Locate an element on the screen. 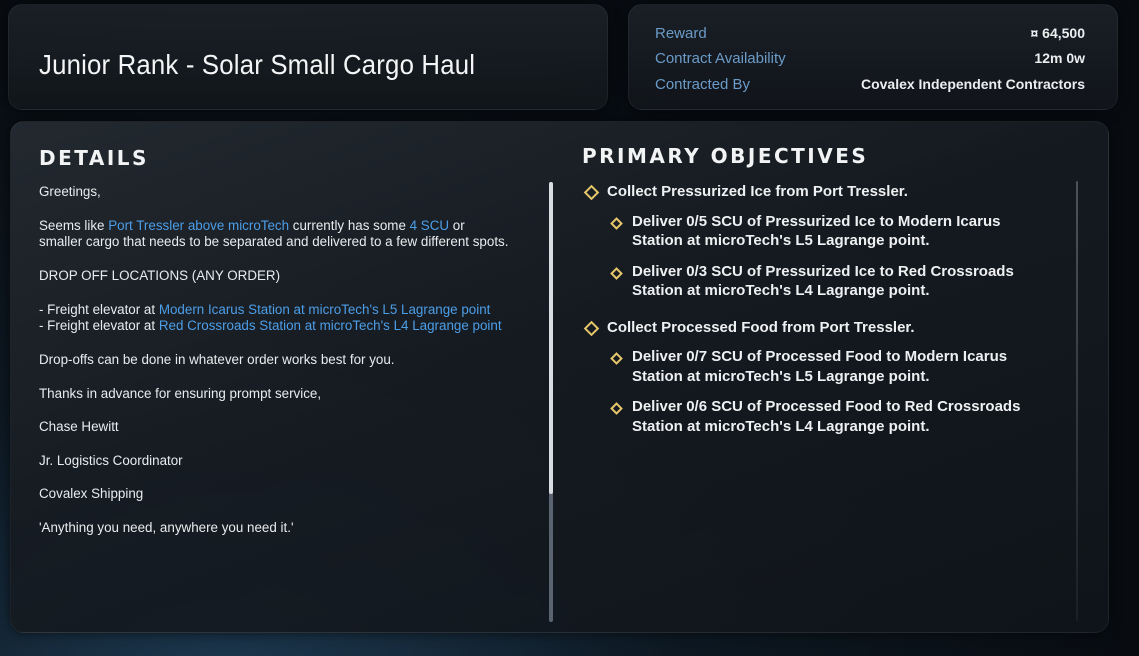 Image resolution: width=1139 pixels, height=656 pixels. availability-row: Contract Availability 12m 0w is located at coordinates (870, 58).